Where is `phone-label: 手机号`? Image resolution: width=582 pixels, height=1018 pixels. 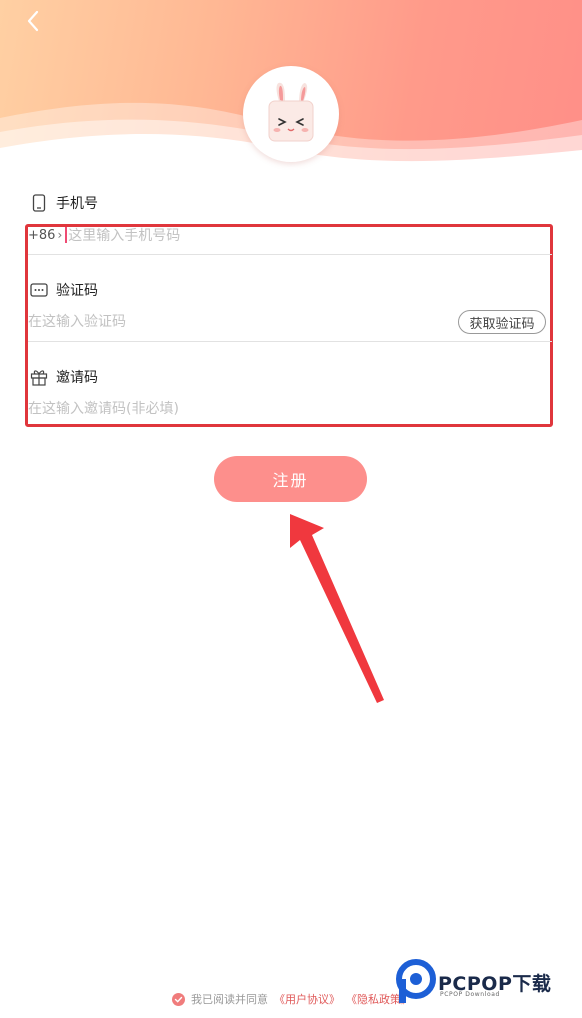
phone-label: 手机号 is located at coordinates (64, 203).